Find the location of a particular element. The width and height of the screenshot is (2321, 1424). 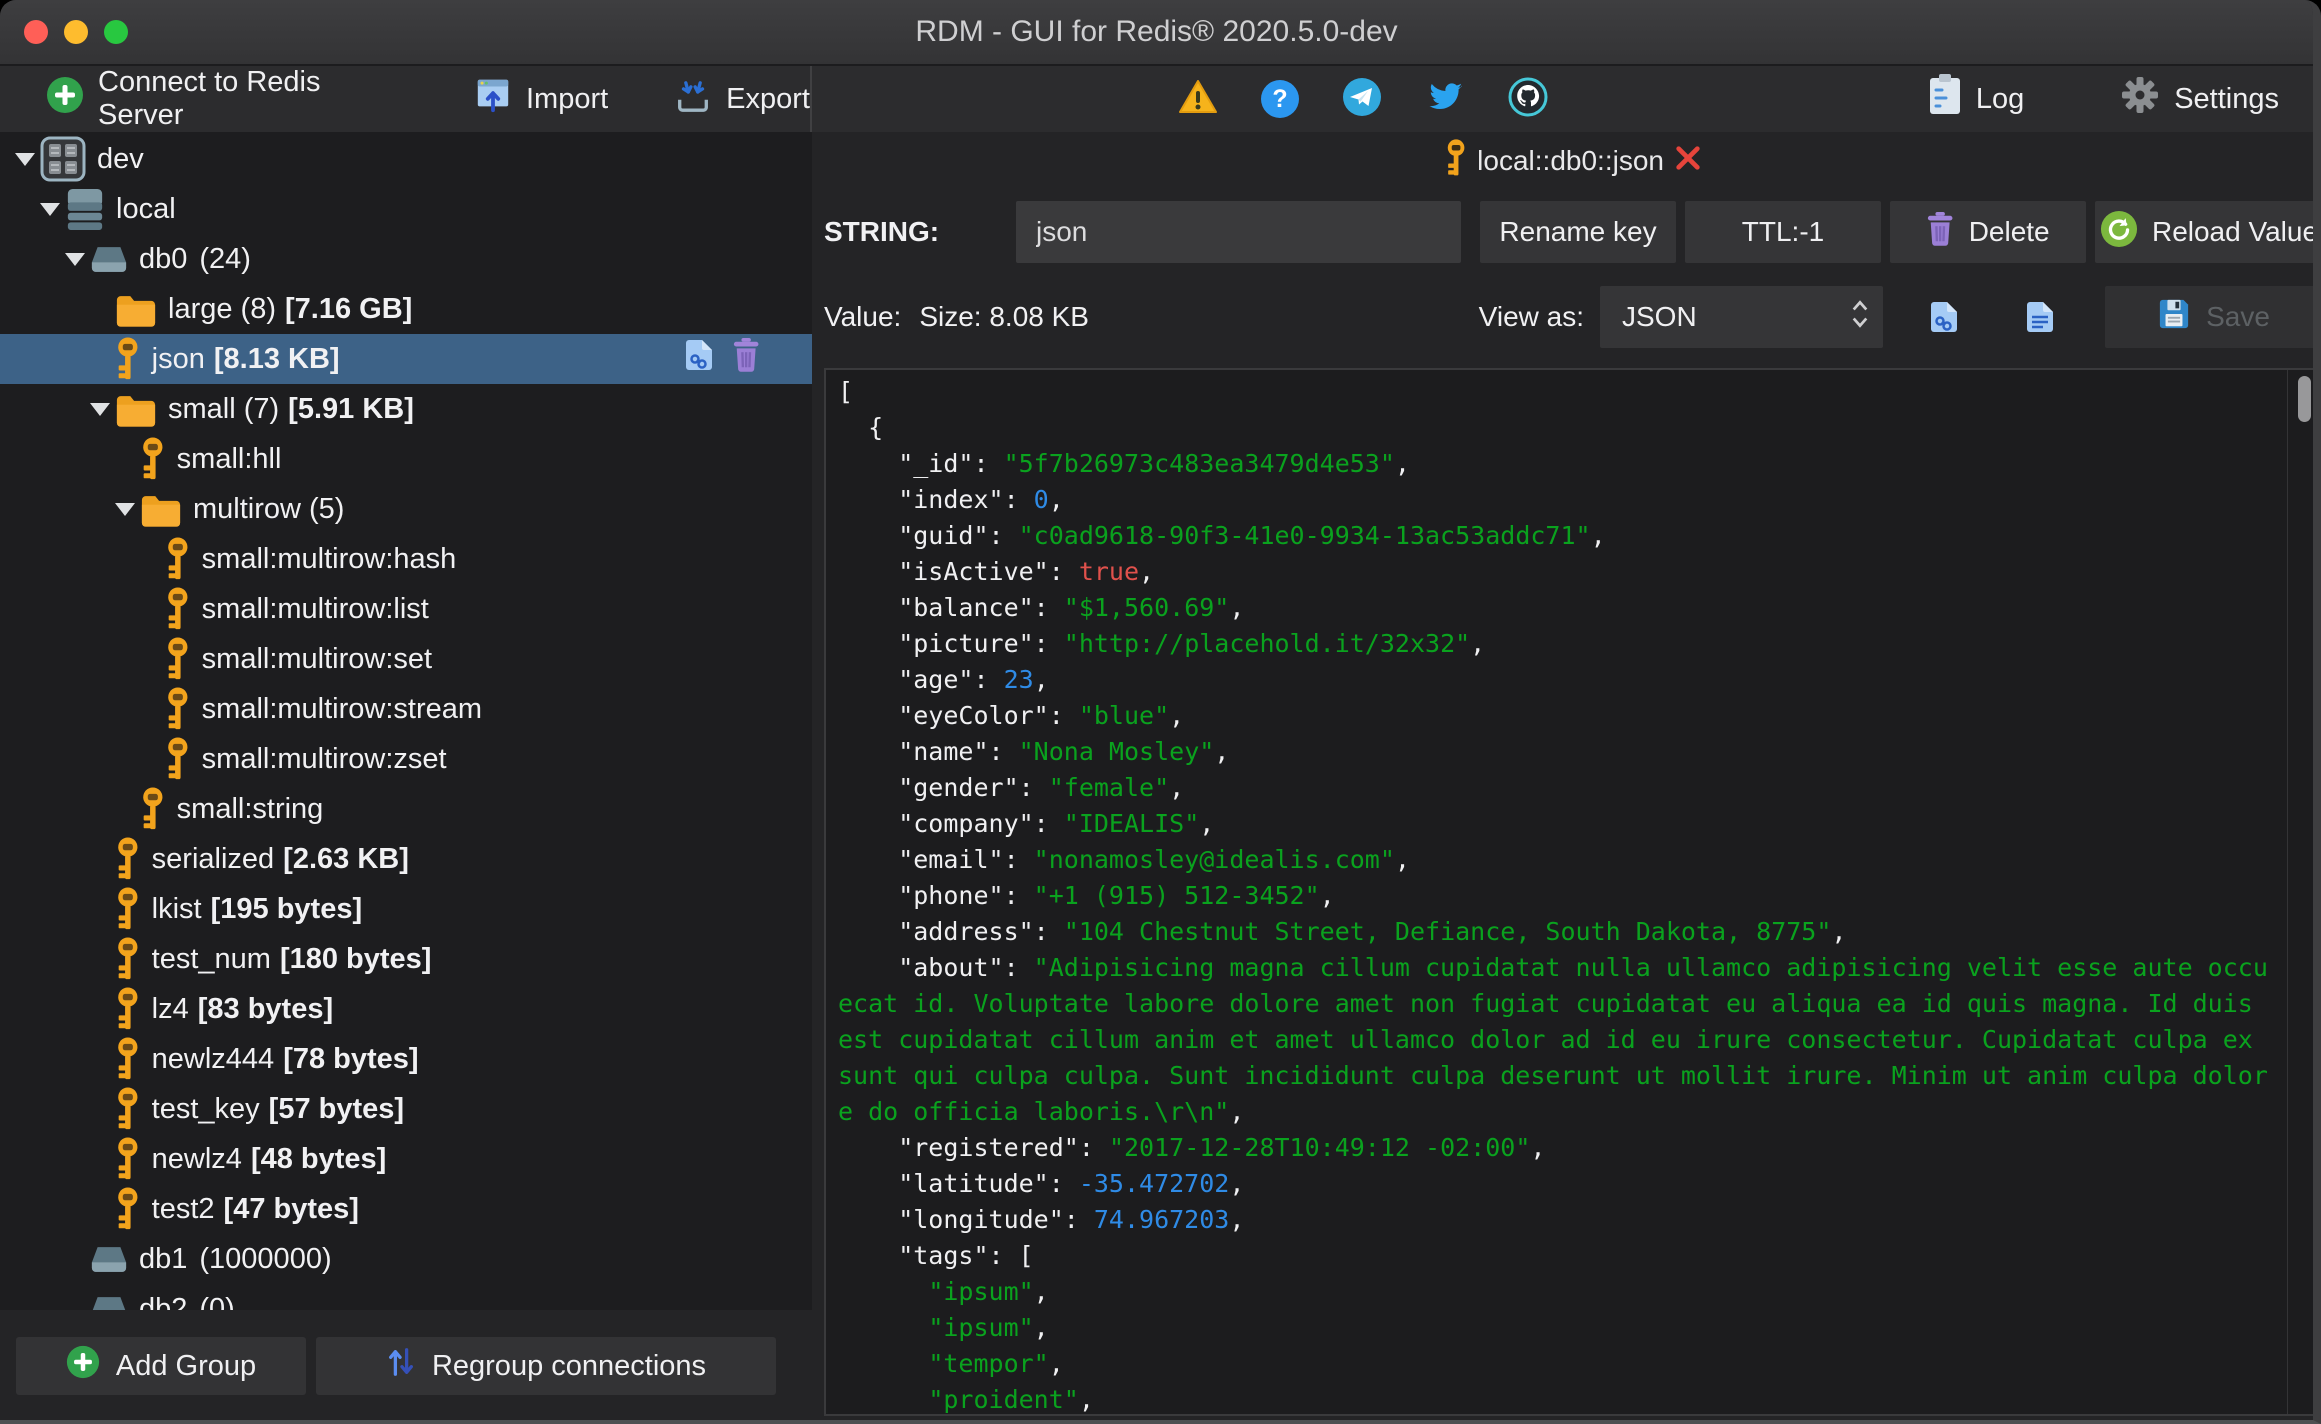

regroup-connections-button: Regroup connections is located at coordinates (546, 1366).